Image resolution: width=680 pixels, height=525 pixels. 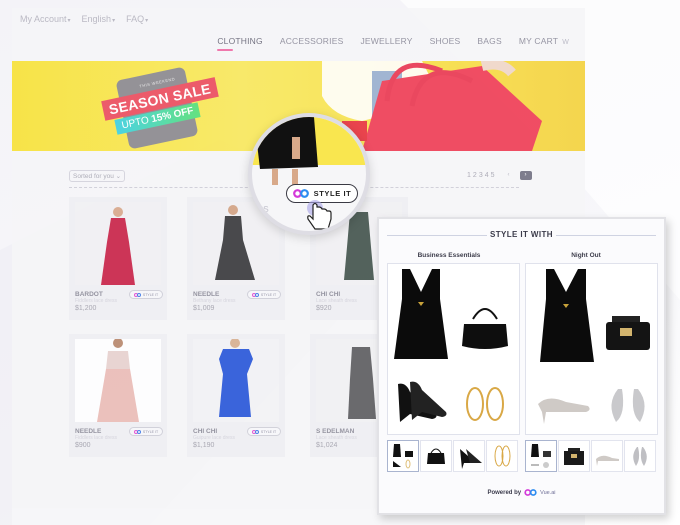 What do you see at coordinates (159, 108) in the screenshot?
I see `season-sale-badge: THIS WEEKEND SEASON SALE UPTO 15% OFF` at bounding box center [159, 108].